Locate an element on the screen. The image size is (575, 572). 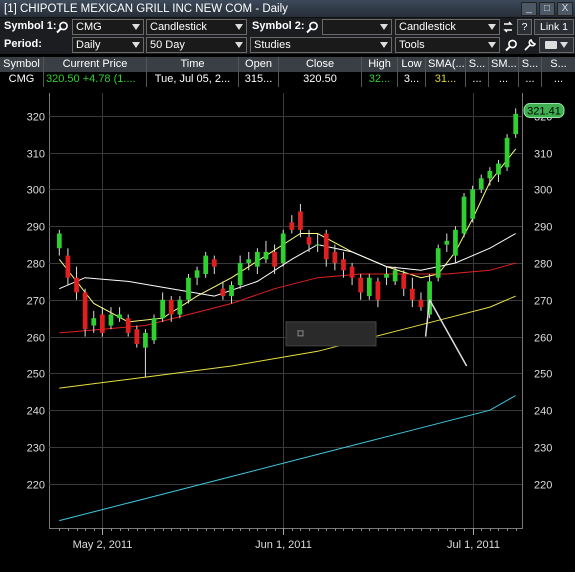
minimize-button: _ is located at coordinates (529, 8).